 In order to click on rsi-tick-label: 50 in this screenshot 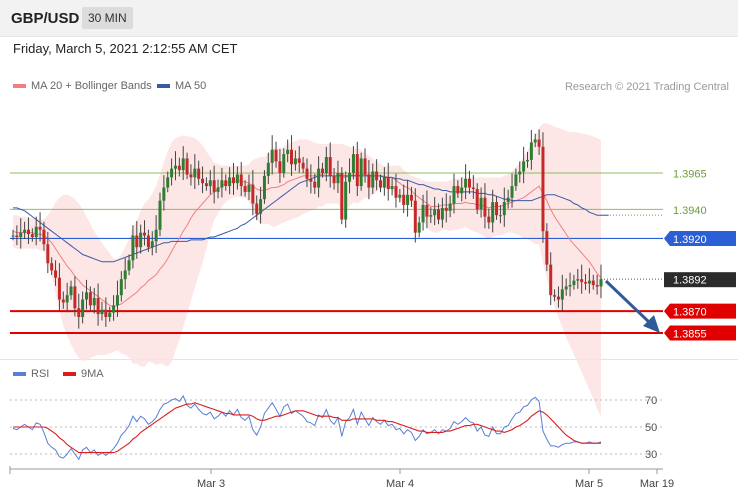, I will do `click(651, 428)`.